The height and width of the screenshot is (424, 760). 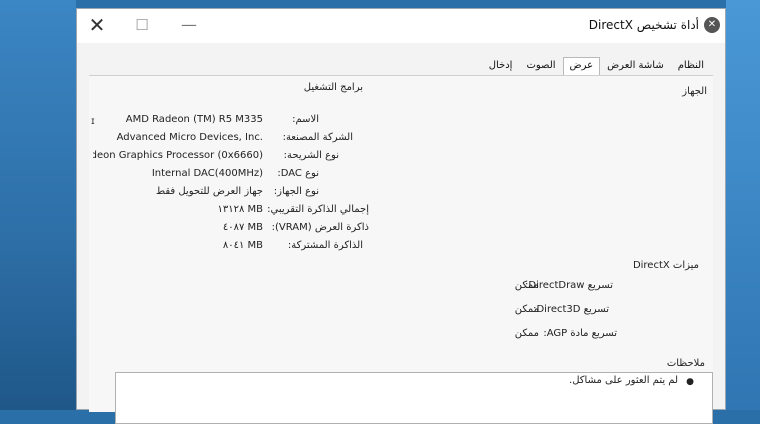 What do you see at coordinates (526, 309) in the screenshot?
I see `direct3d-value: ممكن` at bounding box center [526, 309].